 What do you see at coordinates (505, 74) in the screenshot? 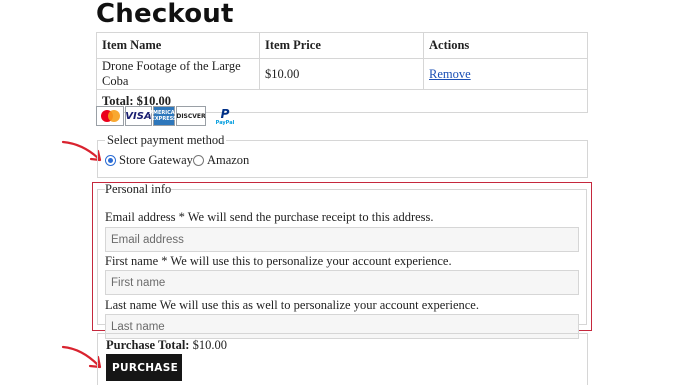
I see `item-actions-cell: Remove` at bounding box center [505, 74].